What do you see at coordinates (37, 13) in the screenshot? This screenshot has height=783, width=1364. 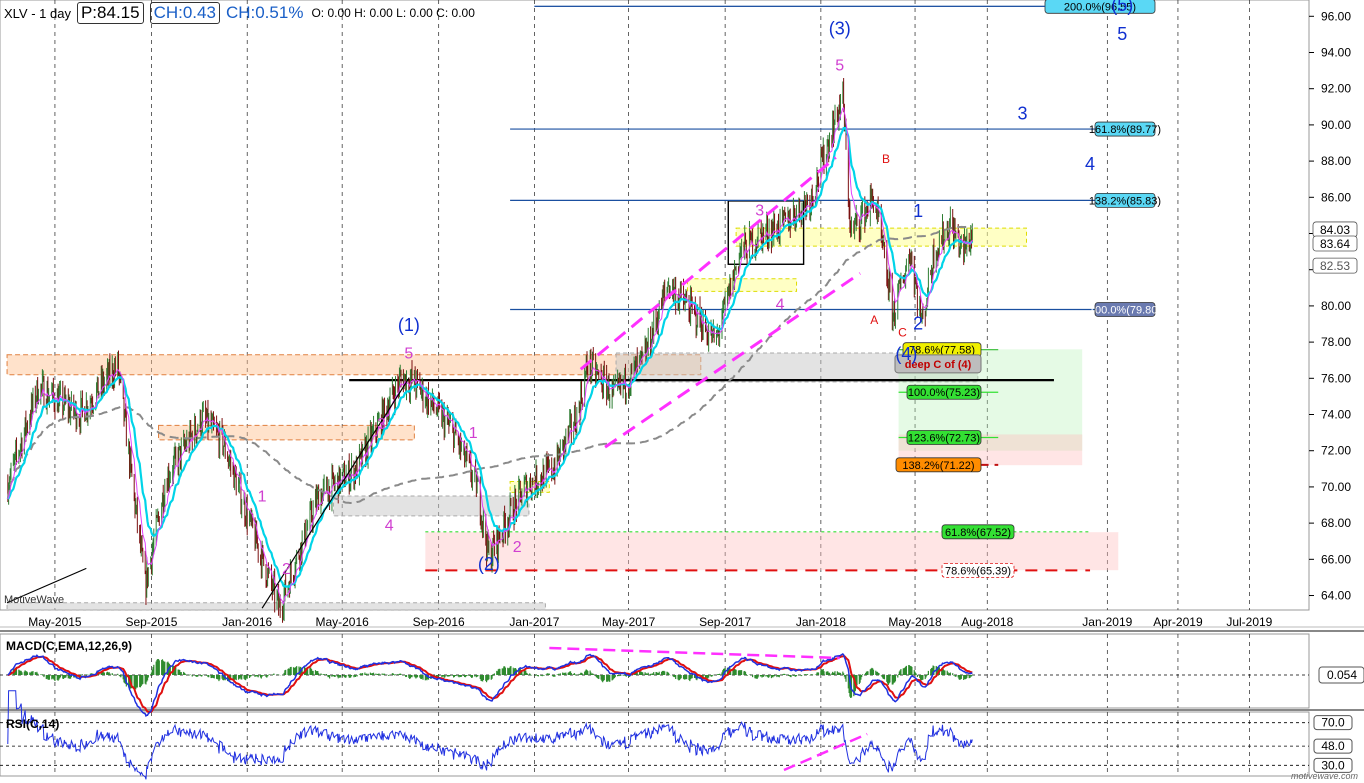 I see `symbol-label: XLV - 1 day` at bounding box center [37, 13].